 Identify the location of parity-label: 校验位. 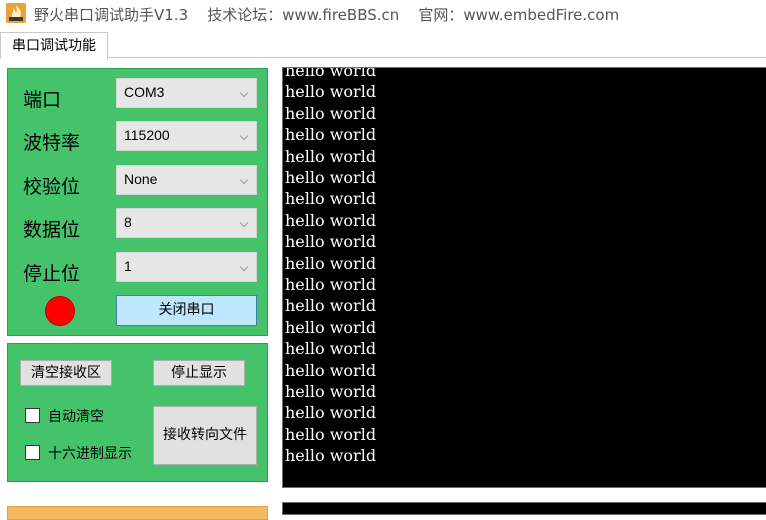
(52, 187).